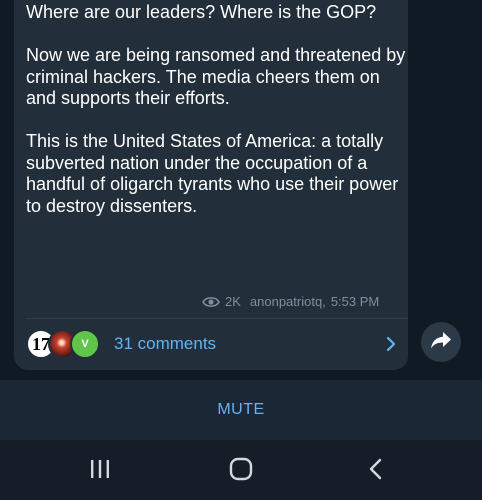  What do you see at coordinates (211, 302) in the screenshot?
I see `eye-icon` at bounding box center [211, 302].